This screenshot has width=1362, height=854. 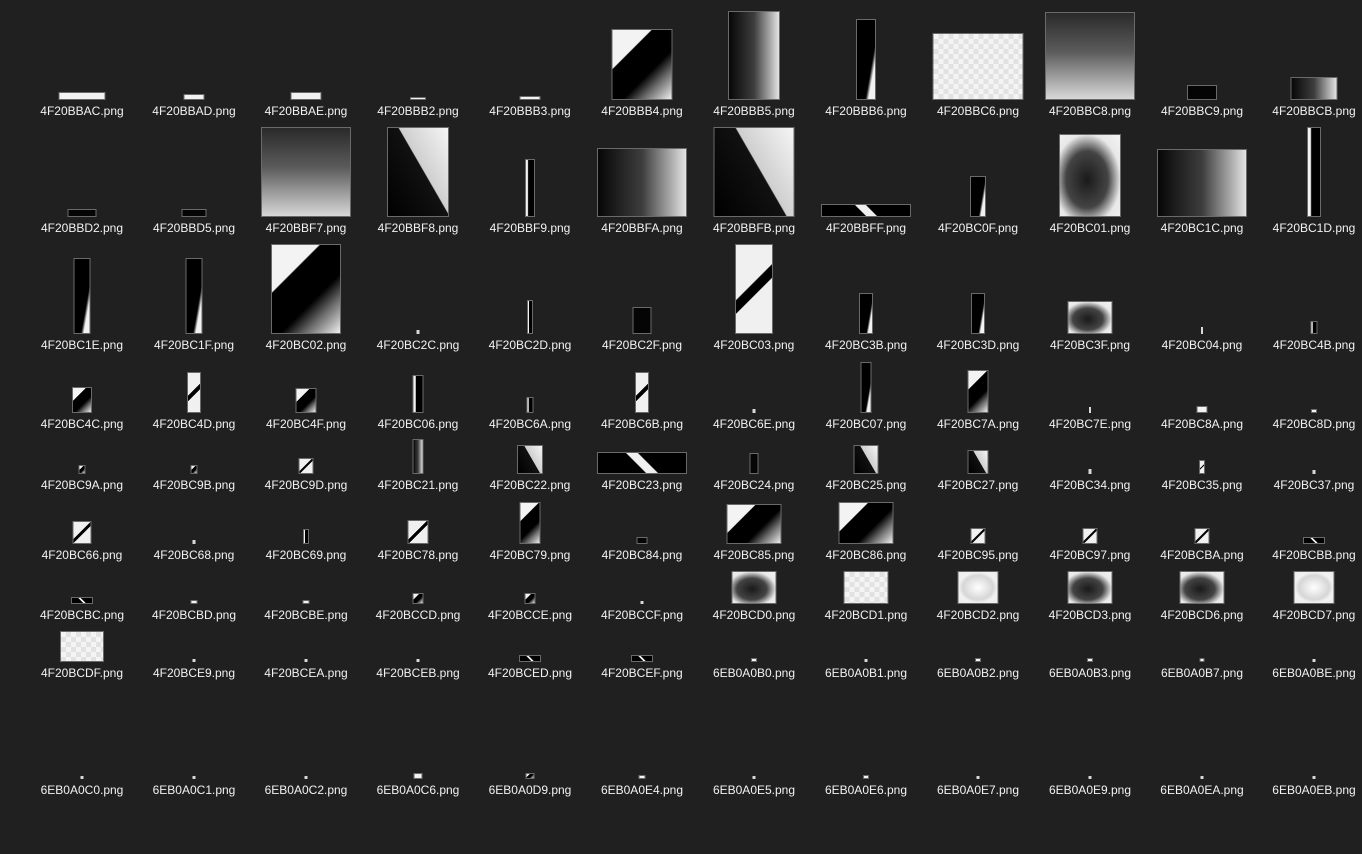 I want to click on file-name-label: 6EB0A0B3.png, so click(x=1090, y=673).